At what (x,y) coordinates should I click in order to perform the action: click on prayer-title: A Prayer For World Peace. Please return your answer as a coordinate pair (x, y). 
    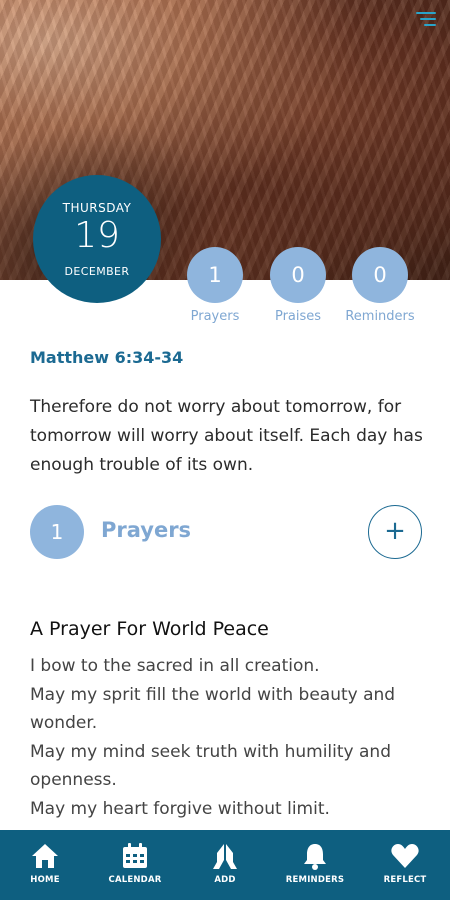
    Looking at the image, I should click on (149, 629).